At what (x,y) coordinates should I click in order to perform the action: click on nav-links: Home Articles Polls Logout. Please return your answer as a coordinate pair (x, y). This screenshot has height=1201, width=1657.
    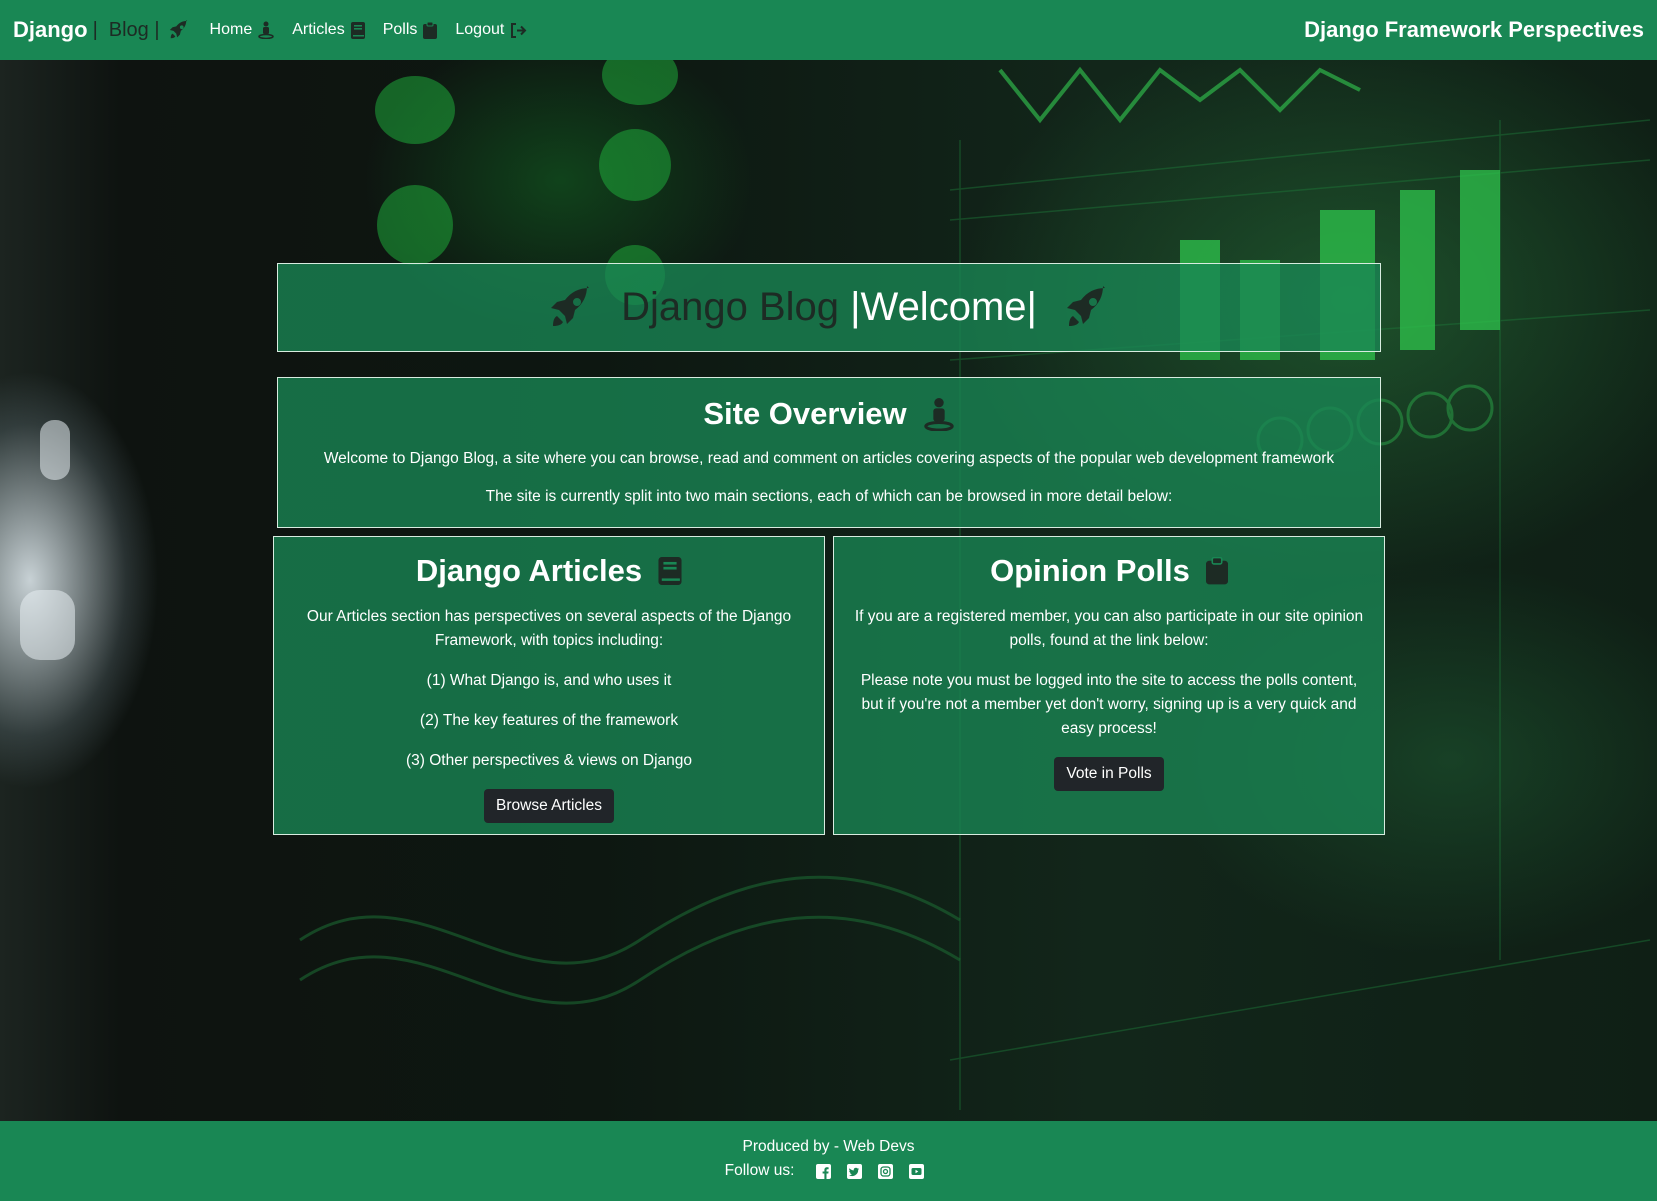
    Looking at the image, I should click on (378, 30).